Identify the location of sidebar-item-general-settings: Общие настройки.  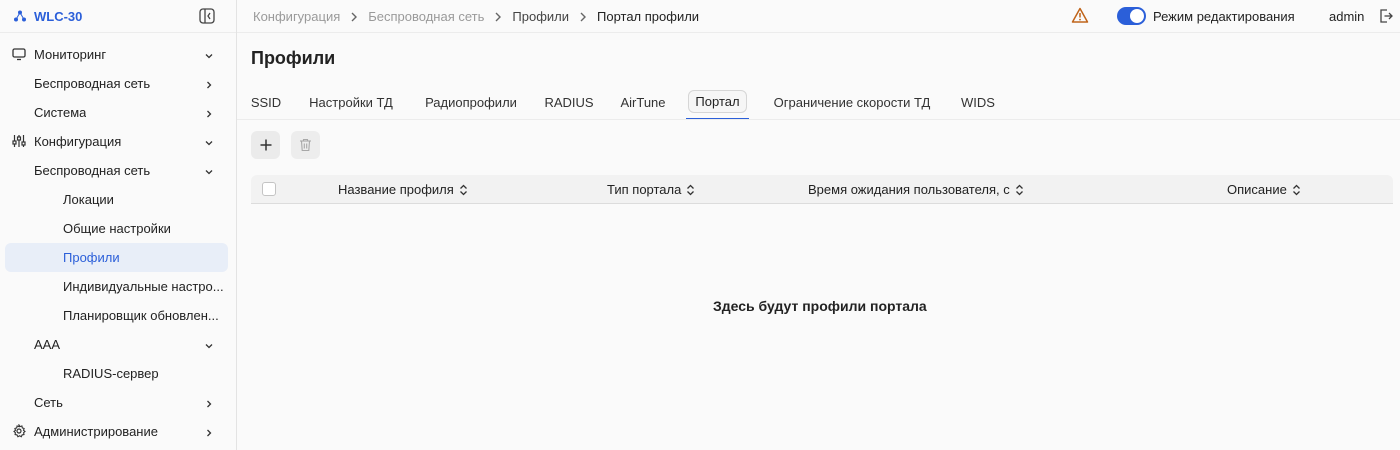
(116, 228).